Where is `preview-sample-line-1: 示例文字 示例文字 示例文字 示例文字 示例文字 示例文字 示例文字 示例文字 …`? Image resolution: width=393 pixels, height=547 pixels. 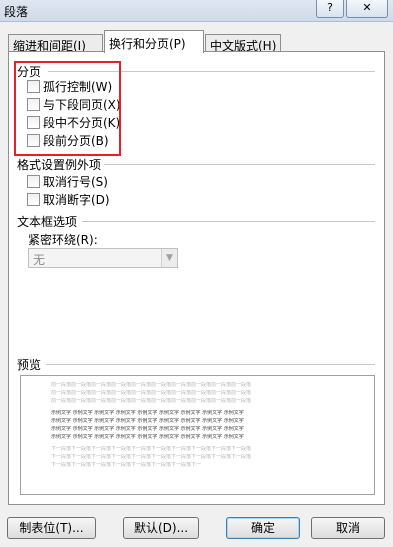 preview-sample-line-1: 示例文字 示例文字 示例文字 示例文字 示例文字 示例文字 示例文字 示例文字 … is located at coordinates (147, 413).